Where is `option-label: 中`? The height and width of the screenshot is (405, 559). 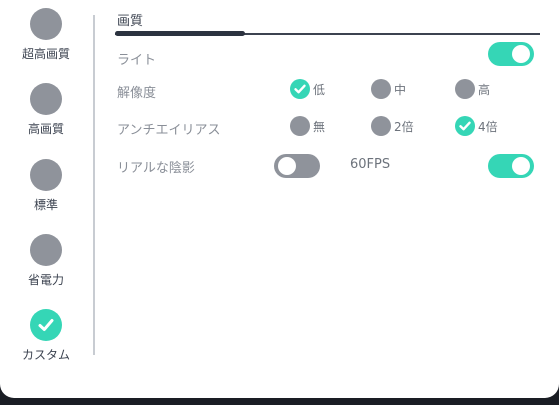
option-label: 中 is located at coordinates (400, 89).